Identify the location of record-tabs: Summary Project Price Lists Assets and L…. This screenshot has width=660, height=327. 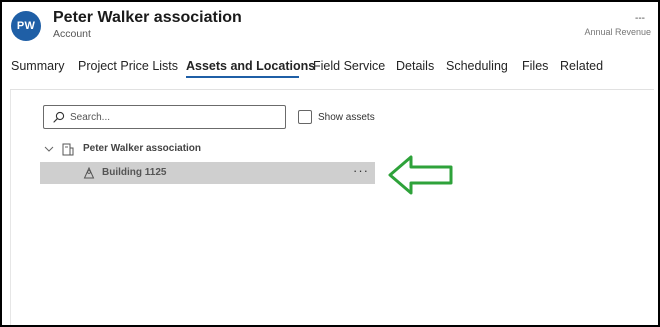
(330, 69).